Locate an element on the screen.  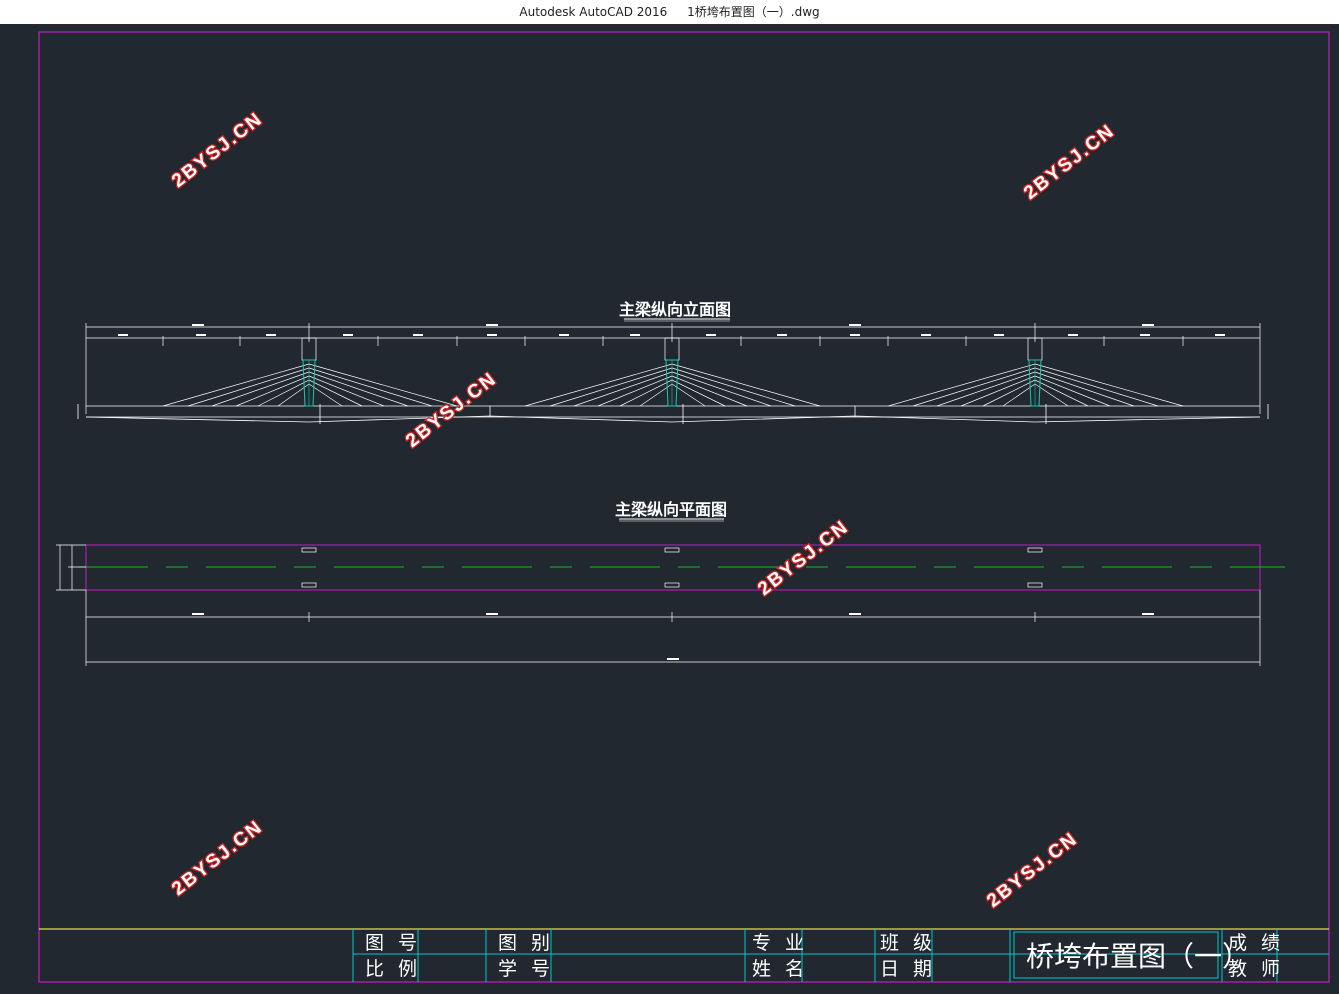
category-label: 图 别 is located at coordinates (526, 943).